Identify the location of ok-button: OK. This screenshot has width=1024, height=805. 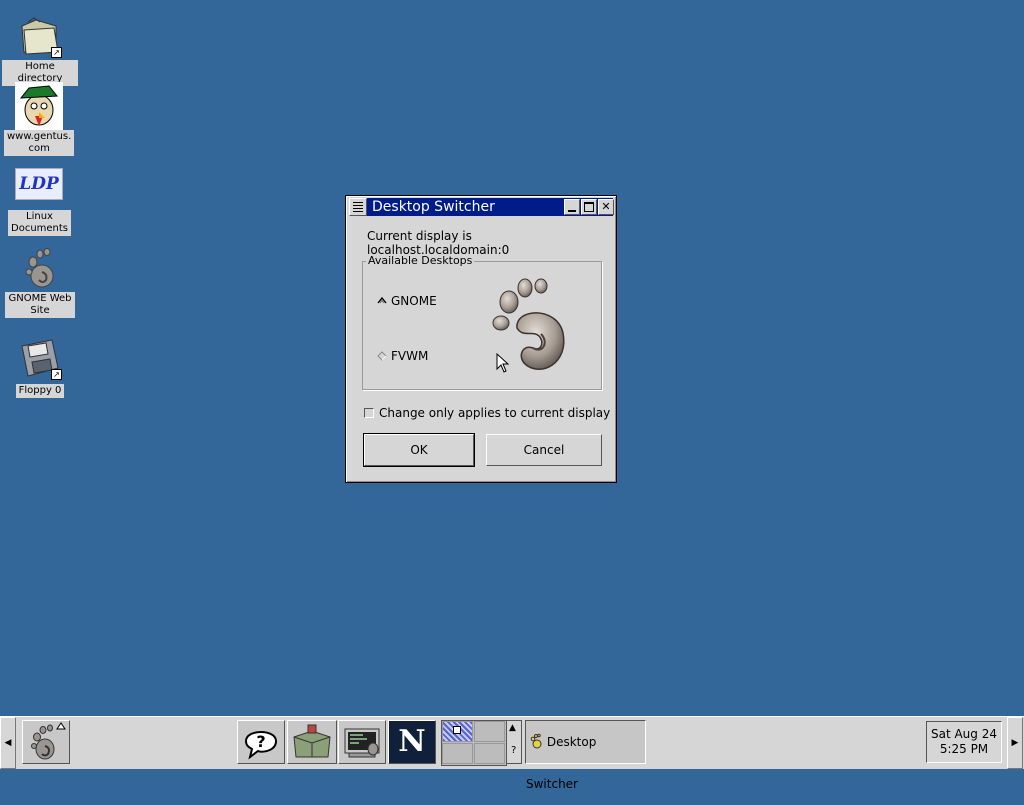
(419, 450).